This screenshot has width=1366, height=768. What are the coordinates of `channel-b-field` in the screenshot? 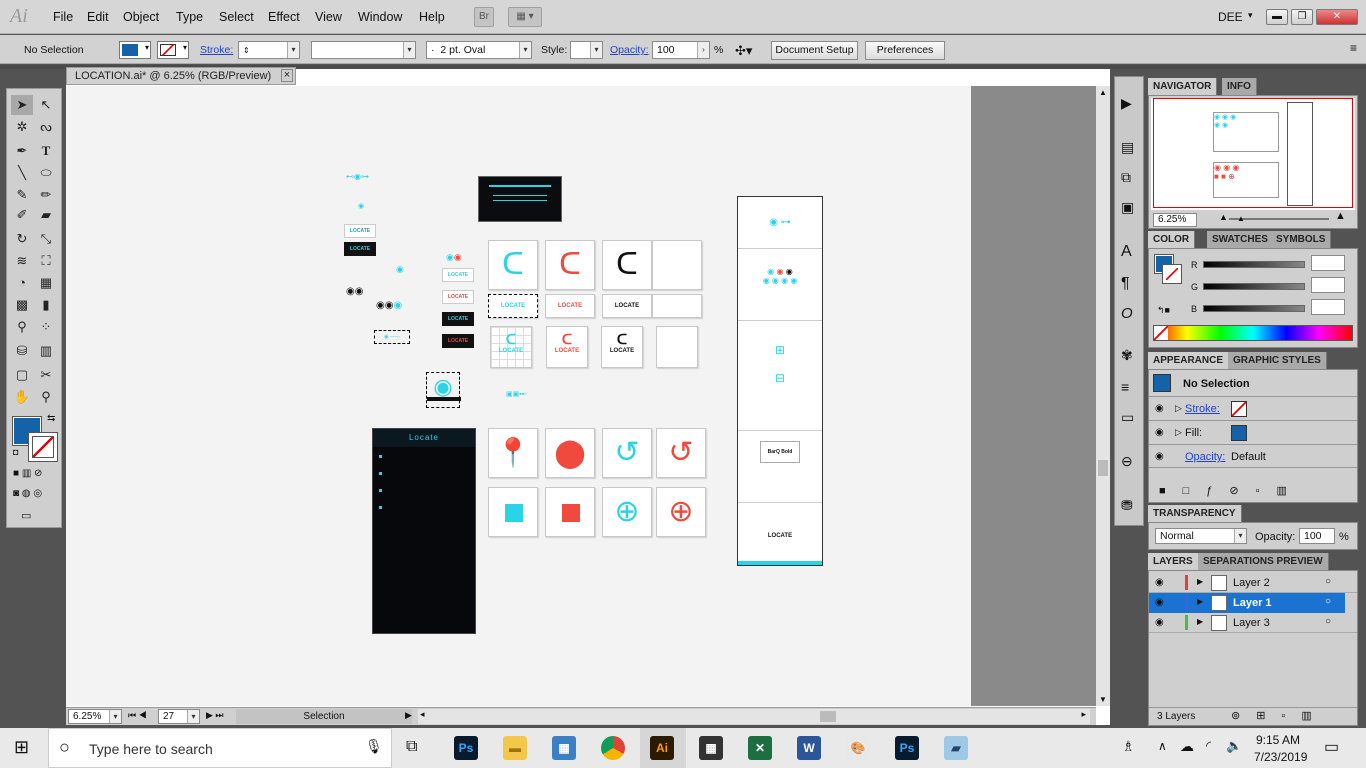 It's located at (1328, 307).